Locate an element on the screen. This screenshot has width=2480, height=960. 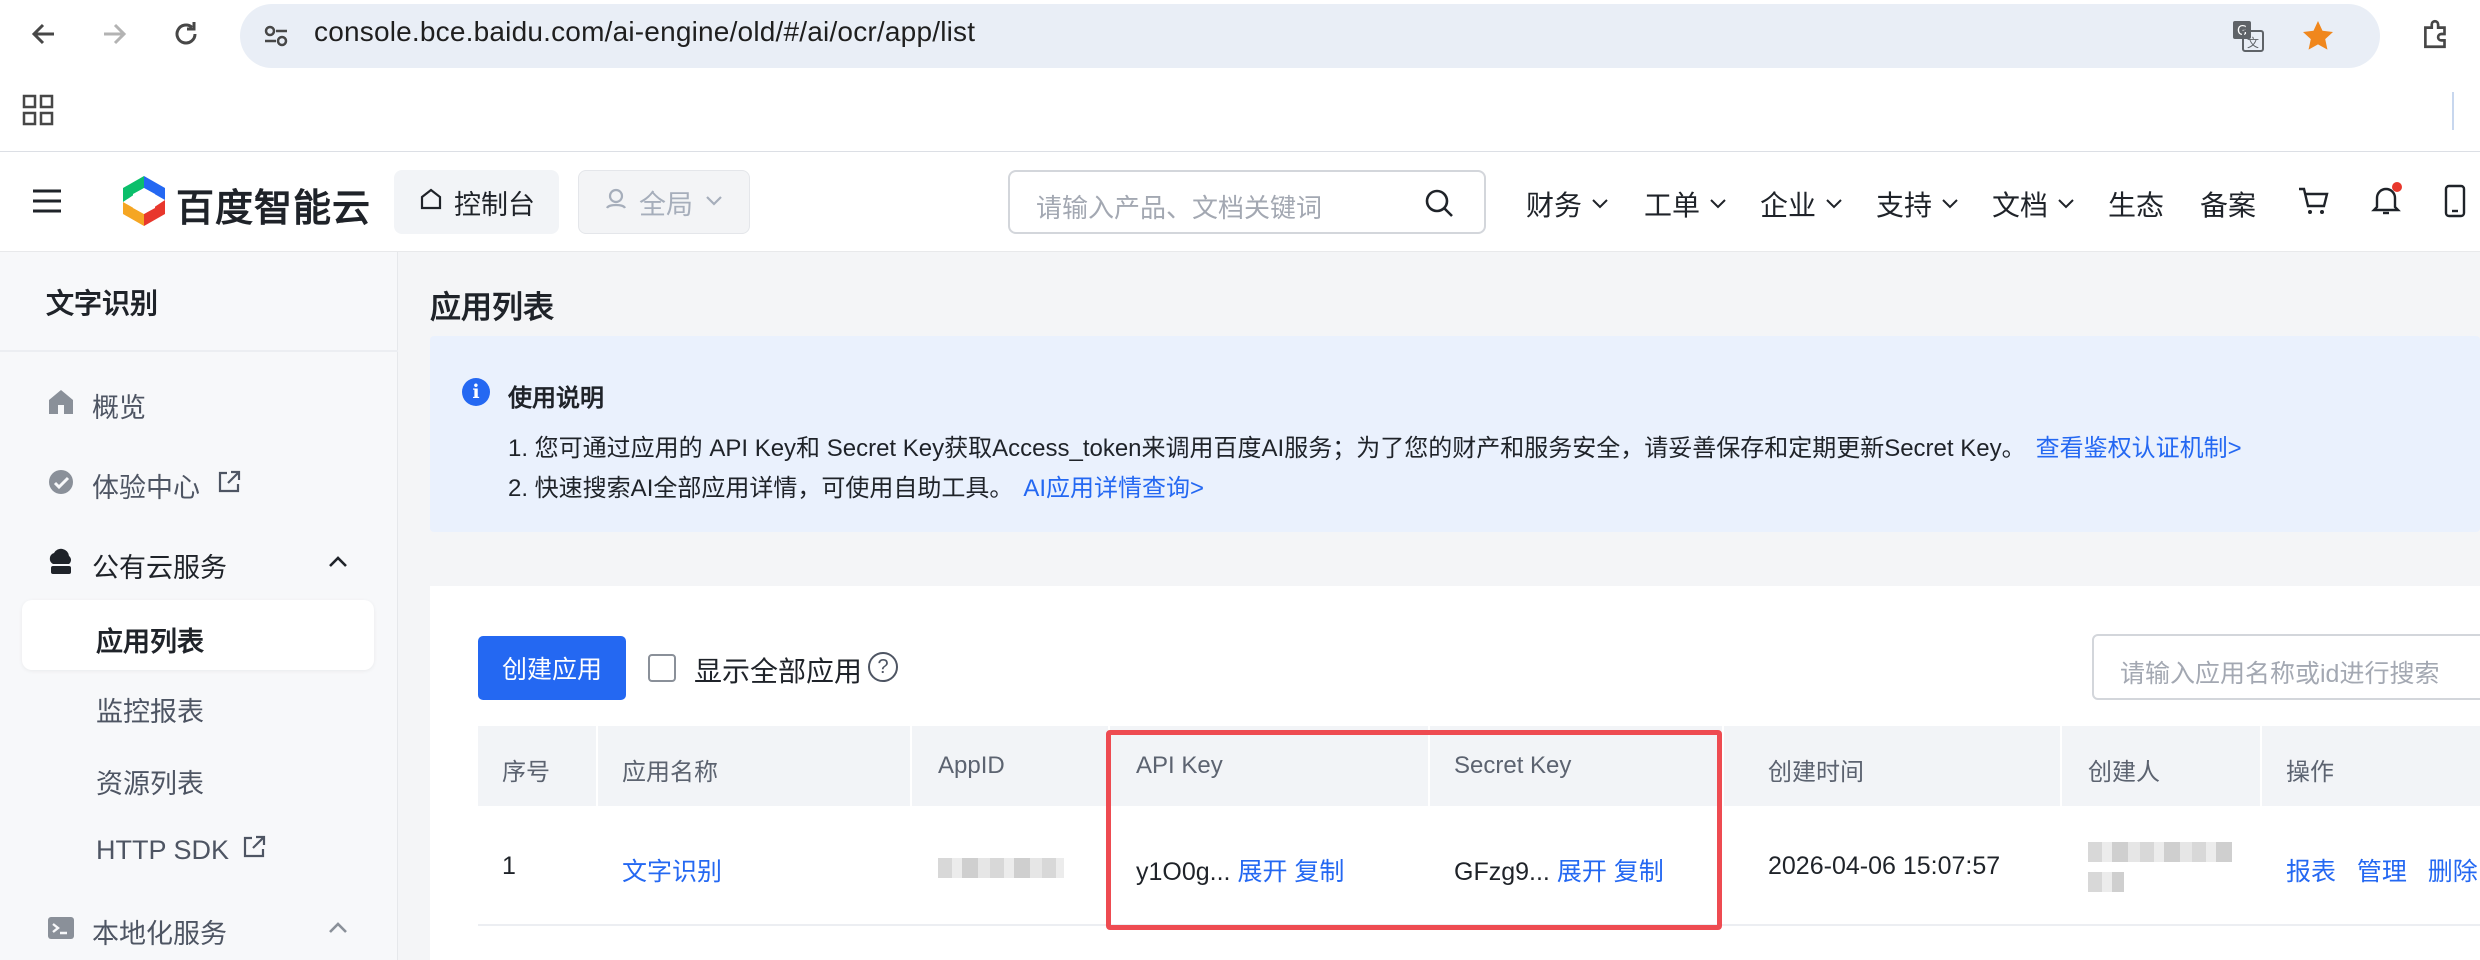
app-search-input: 请输入应用名称或id进行搜索 is located at coordinates (2286, 667).